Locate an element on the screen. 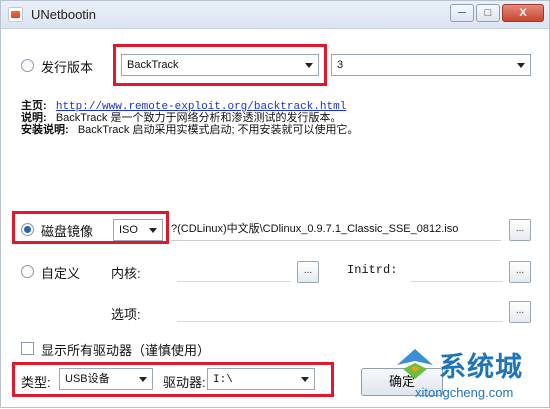  install-label: 安装说明: is located at coordinates (45, 130).